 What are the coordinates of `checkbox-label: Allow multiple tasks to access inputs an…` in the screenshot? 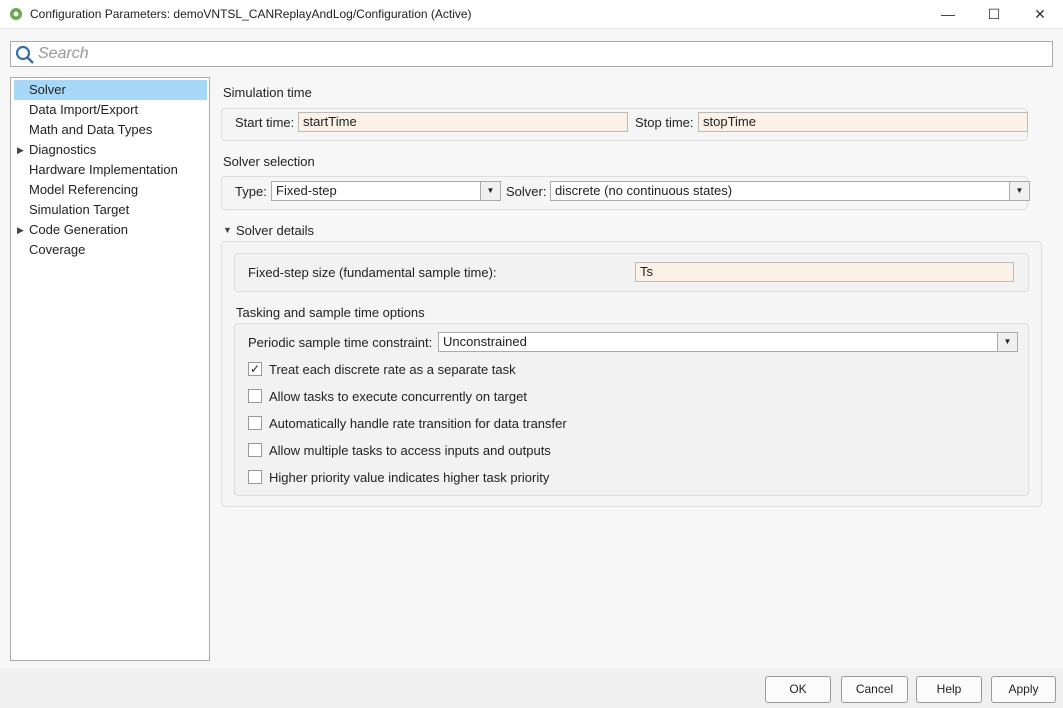 It's located at (410, 450).